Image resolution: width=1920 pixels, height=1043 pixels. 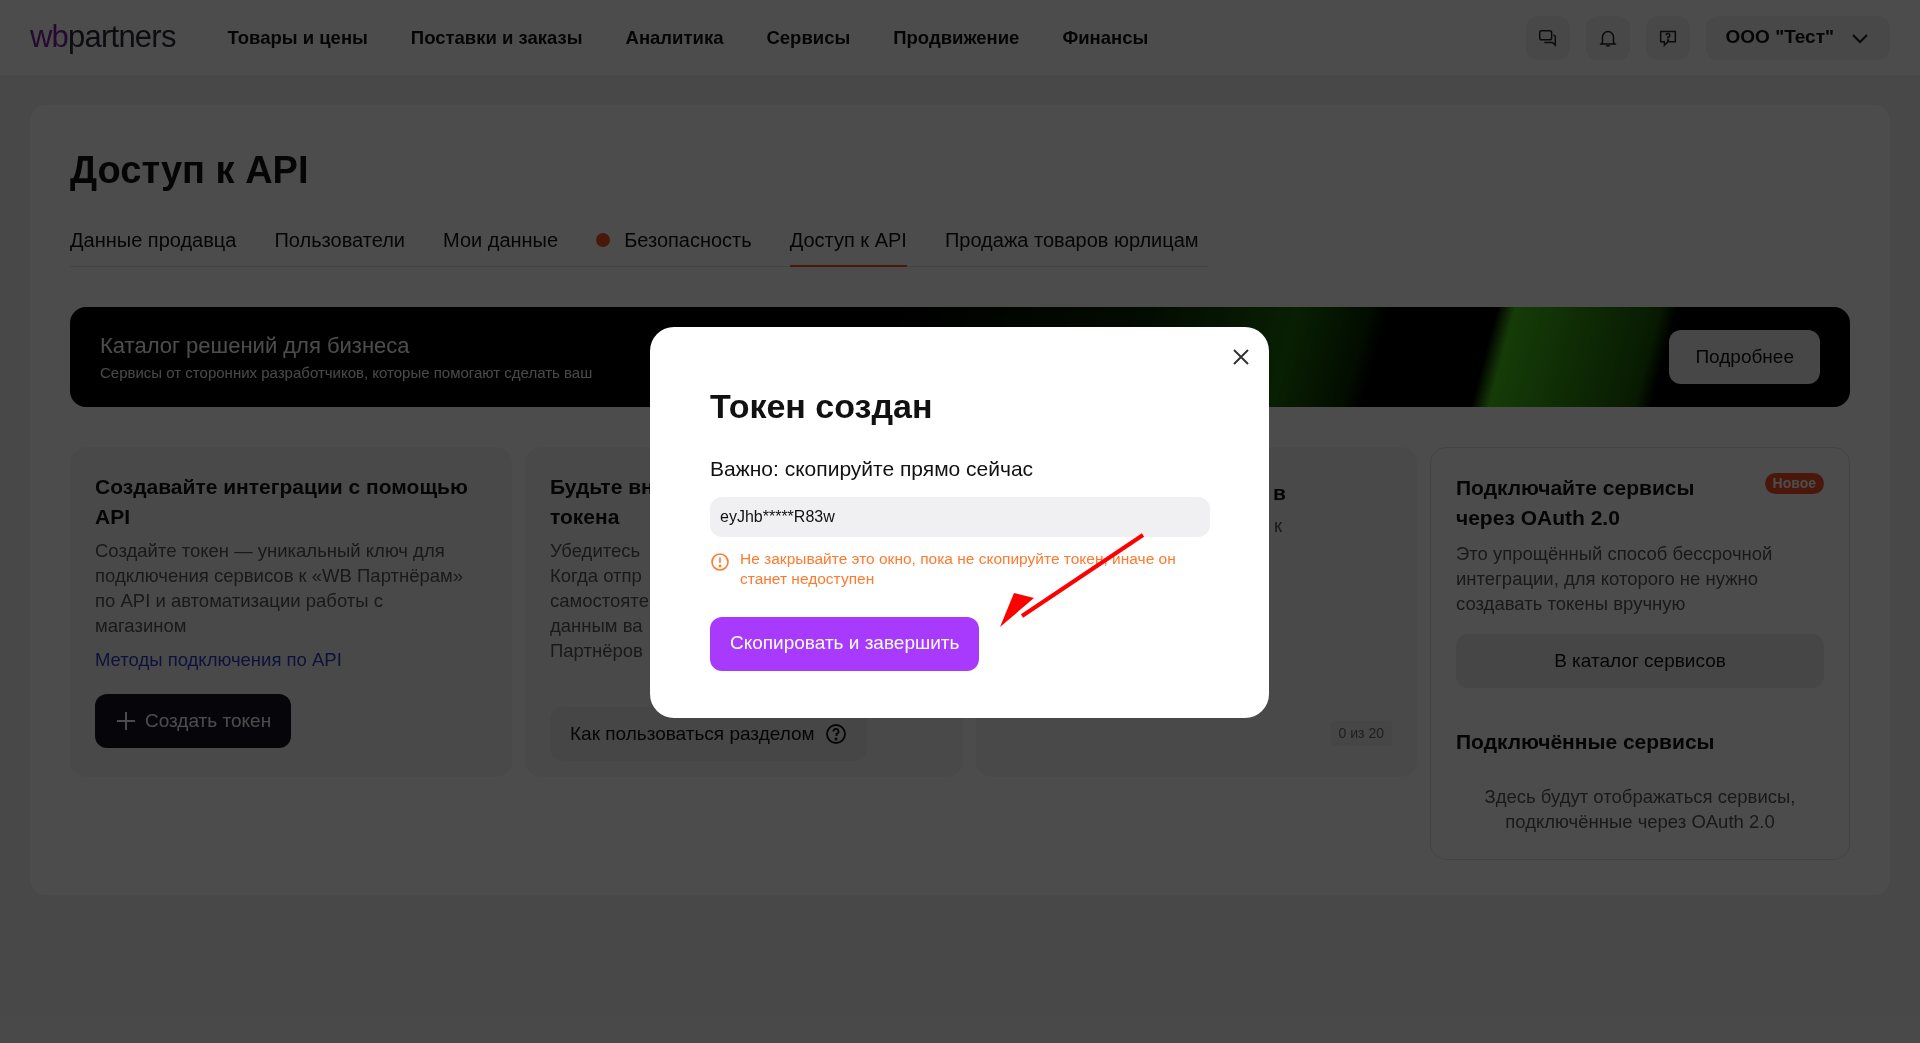 What do you see at coordinates (585, 517) in the screenshot?
I see `card-title: токена` at bounding box center [585, 517].